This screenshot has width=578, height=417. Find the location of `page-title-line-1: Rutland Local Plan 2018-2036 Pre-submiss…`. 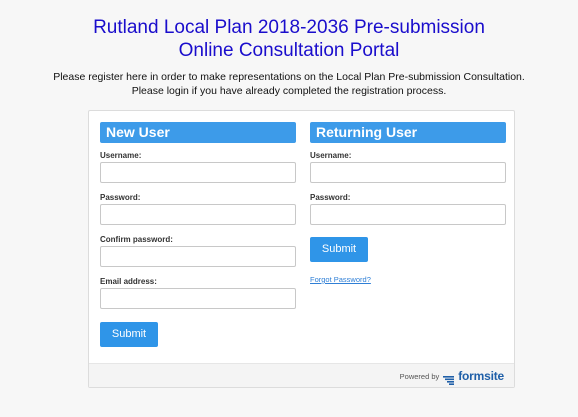

page-title-line-1: Rutland Local Plan 2018-2036 Pre-submiss… is located at coordinates (289, 27).